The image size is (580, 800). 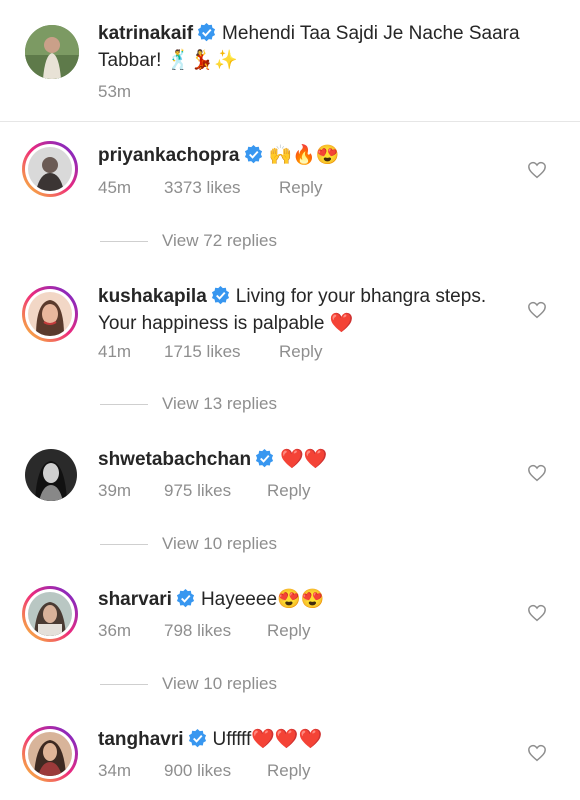 I want to click on avatar-katrinakaif, so click(x=52, y=52).